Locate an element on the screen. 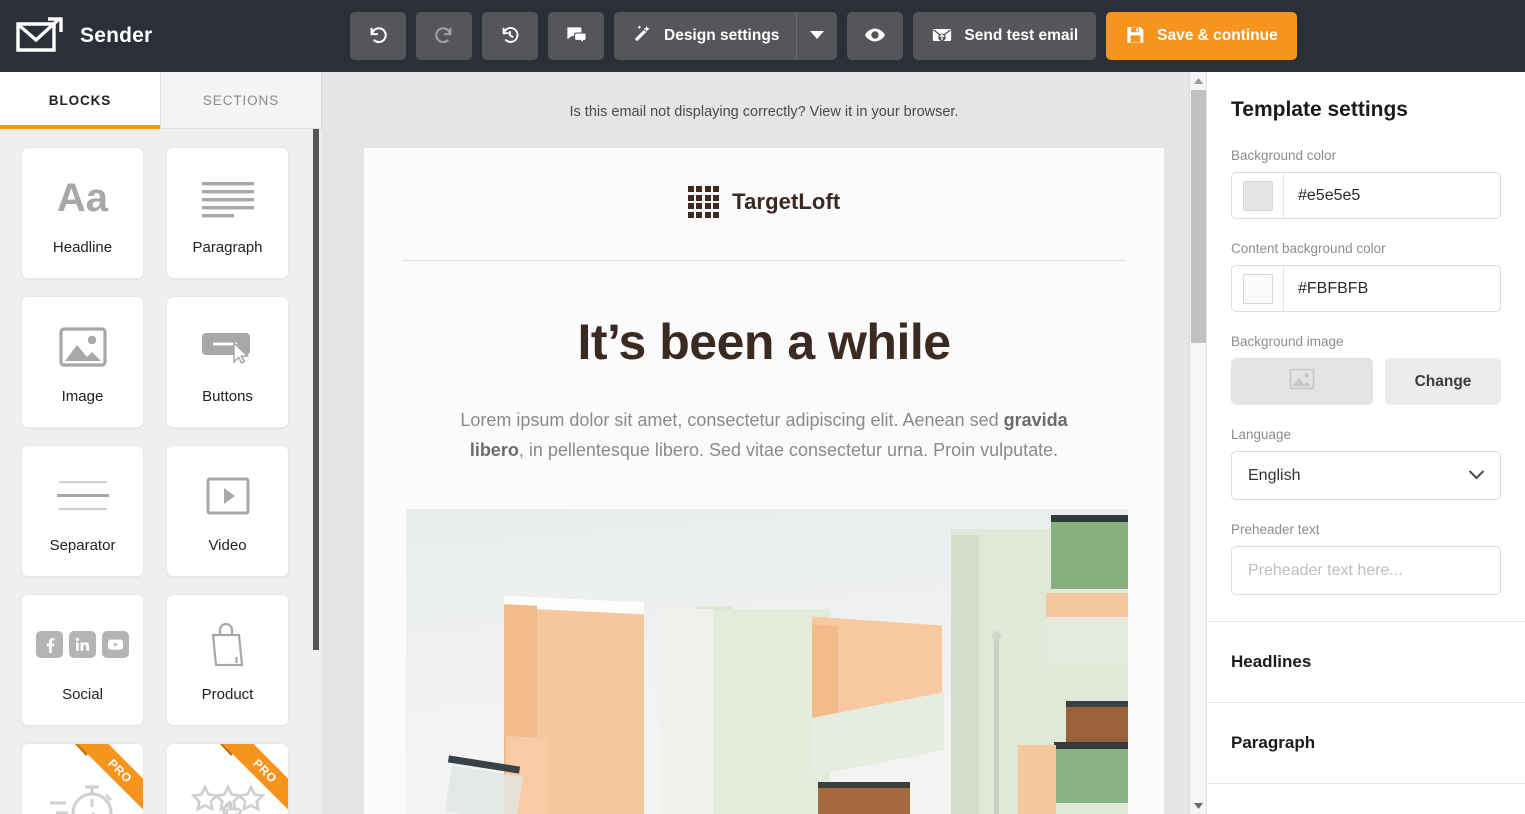 Image resolution: width=1525 pixels, height=814 pixels. language-select: English is located at coordinates (1366, 475).